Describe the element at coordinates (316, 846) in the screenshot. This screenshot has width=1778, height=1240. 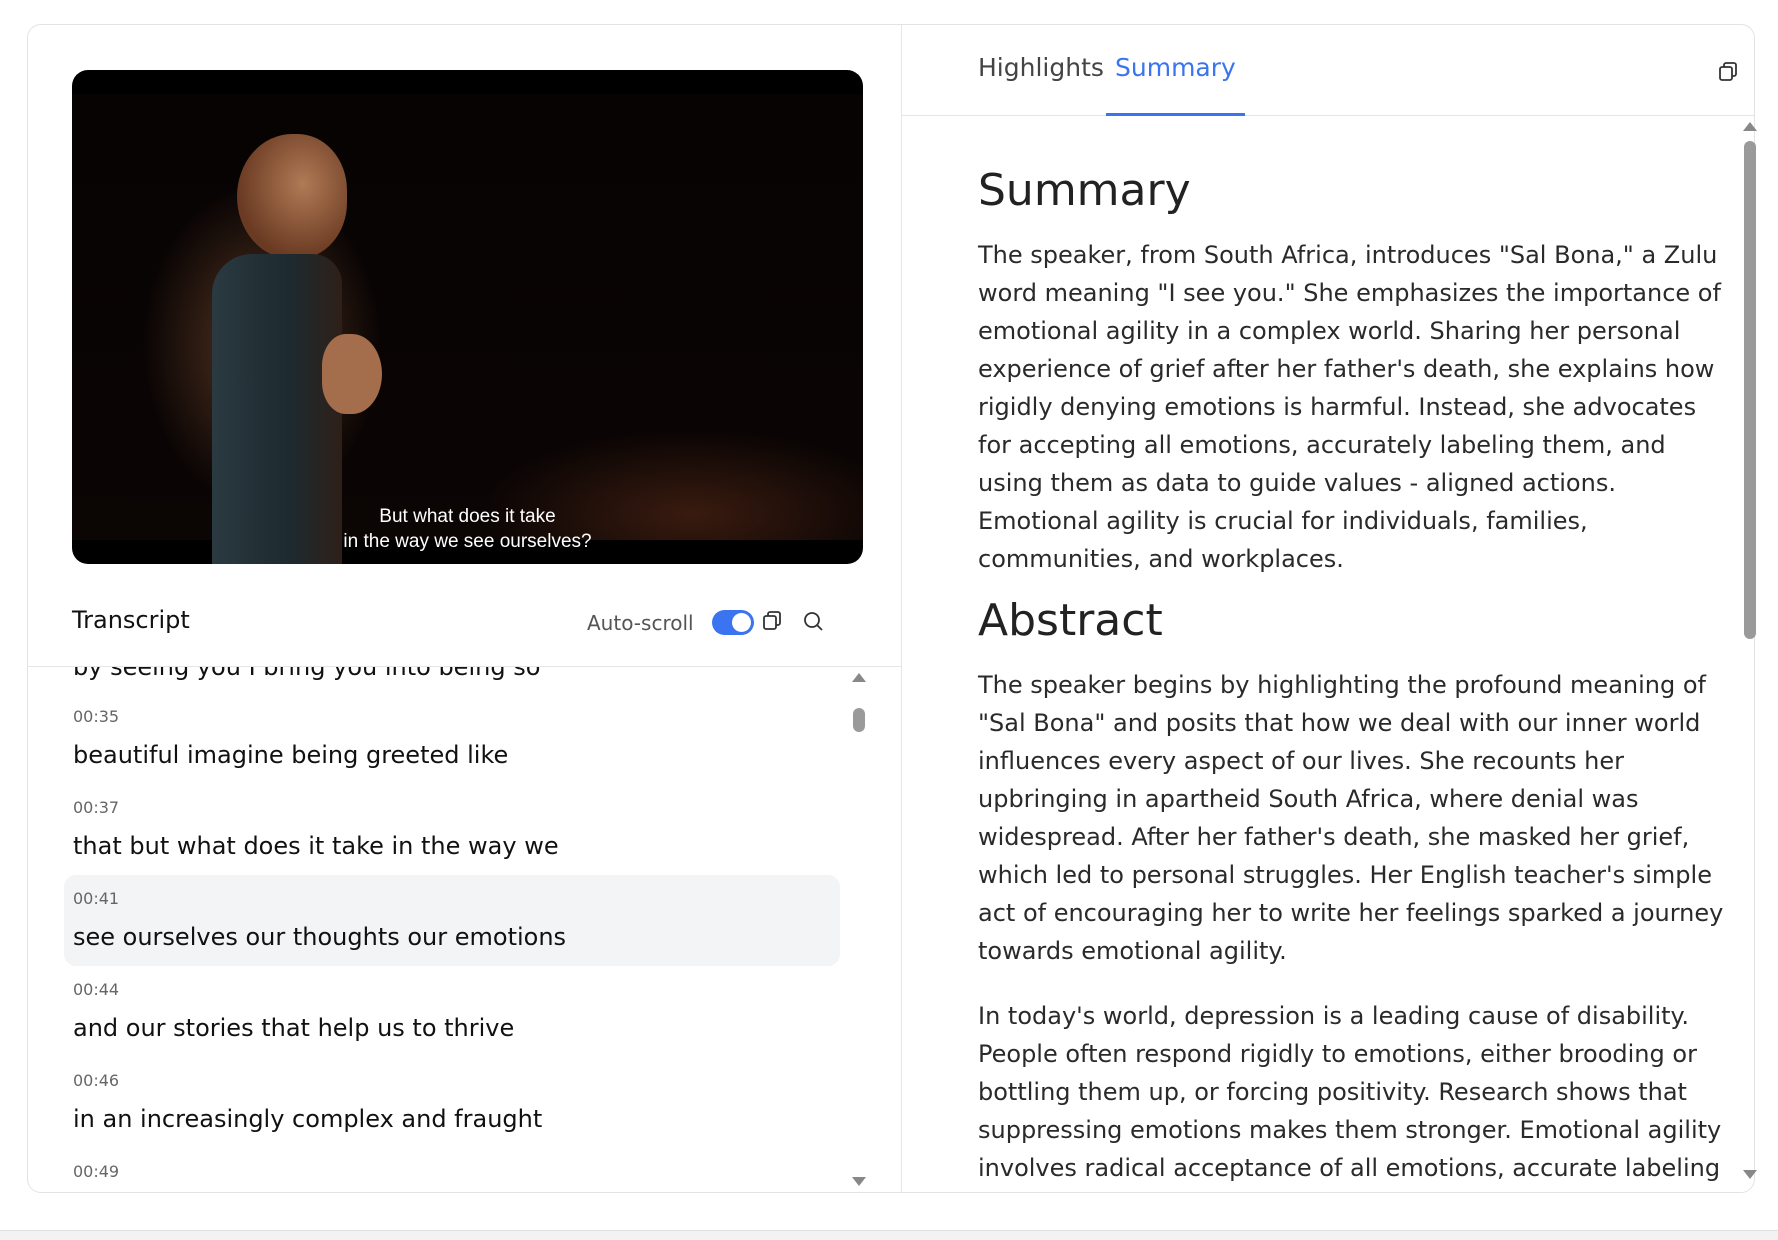
I see `transcript-text: that but what does it take in the way we` at that location.